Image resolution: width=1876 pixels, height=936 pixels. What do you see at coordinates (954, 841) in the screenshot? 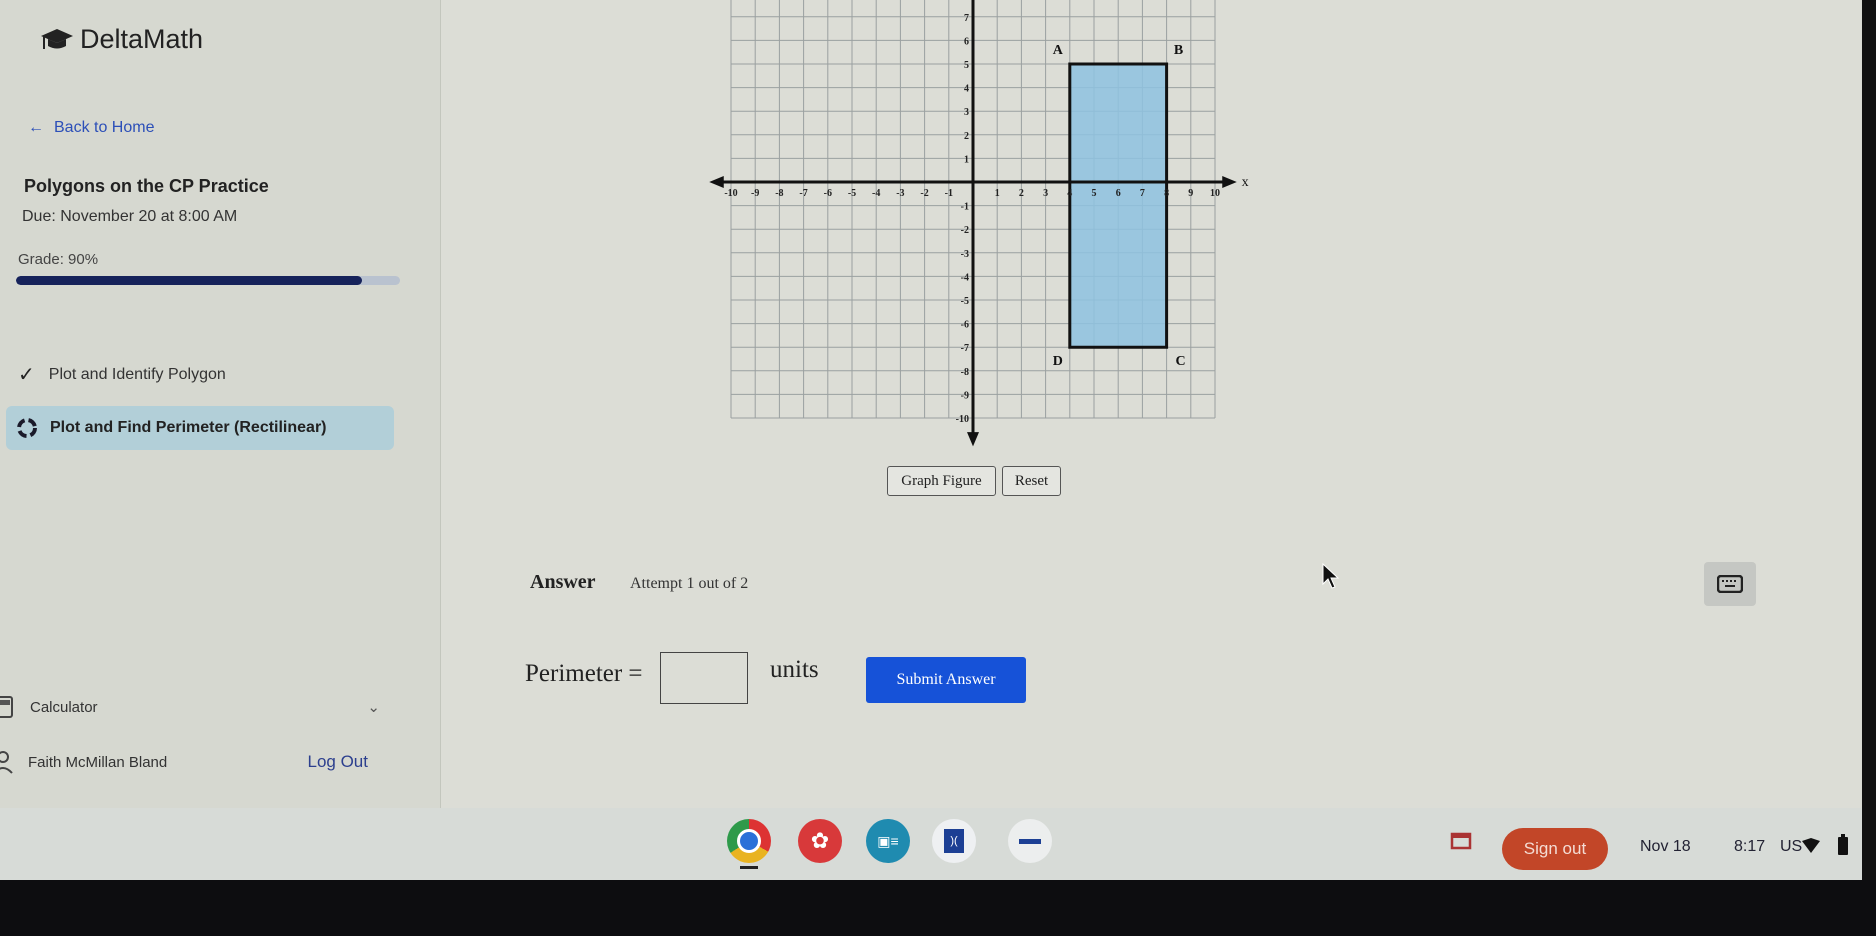
I see `app-icon: )(` at bounding box center [954, 841].